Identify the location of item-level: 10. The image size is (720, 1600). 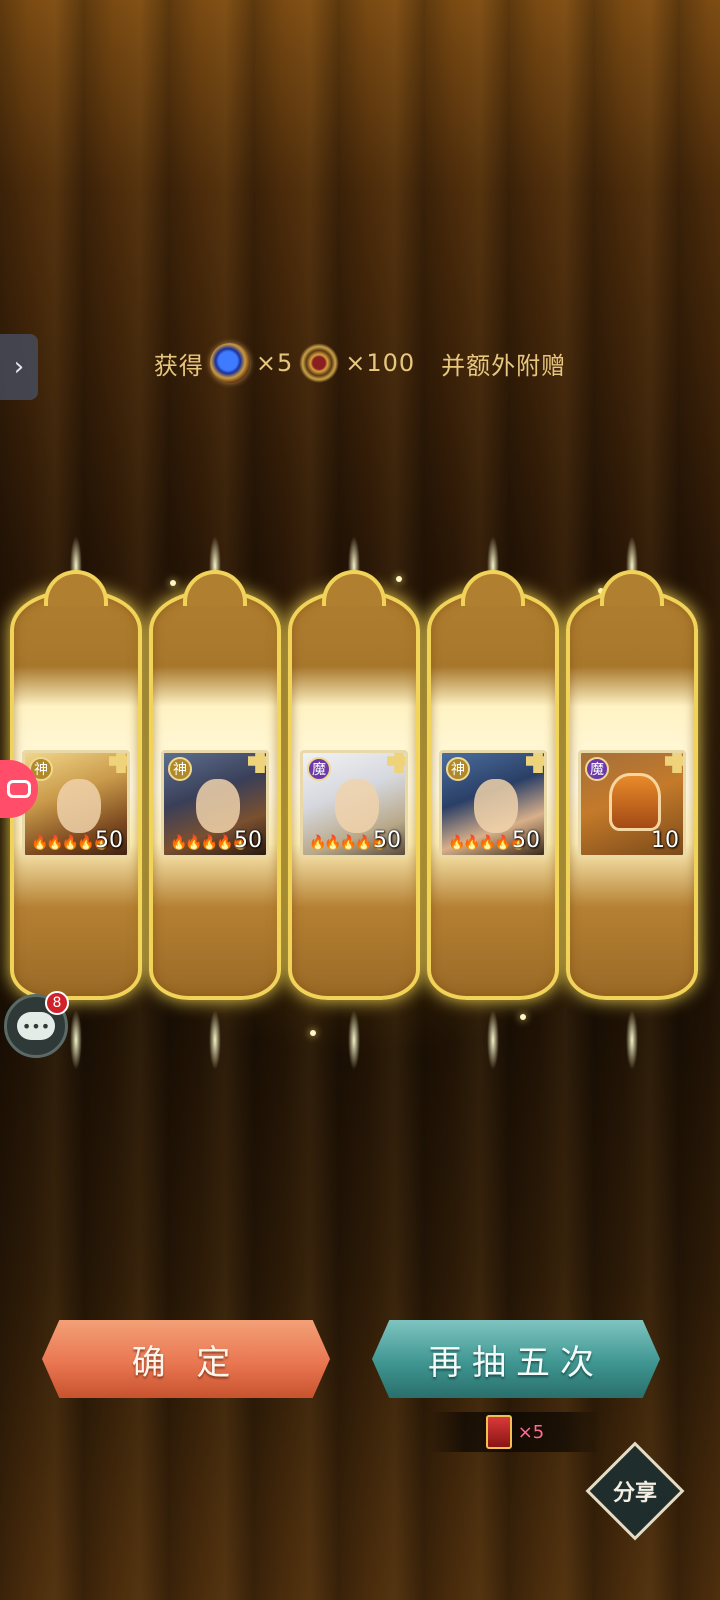
(665, 840).